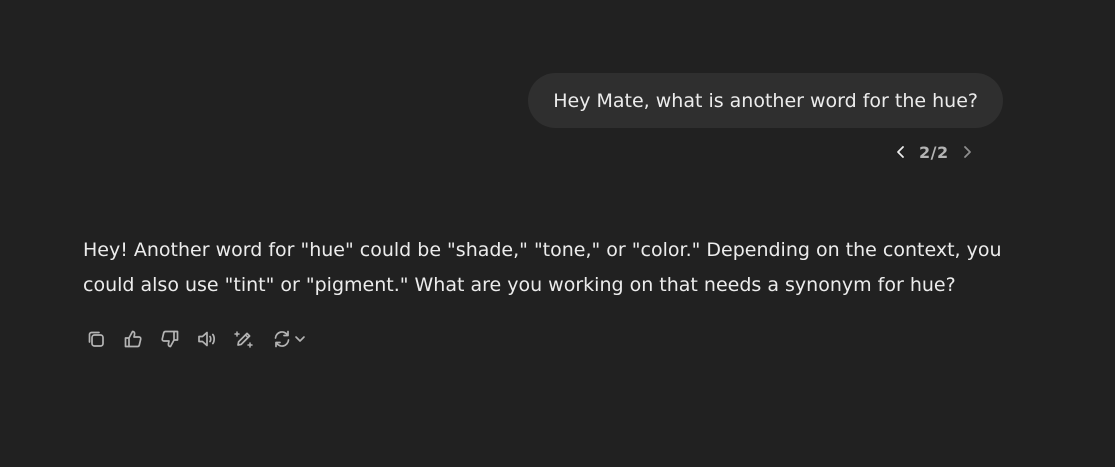  I want to click on previous-version-button, so click(901, 152).